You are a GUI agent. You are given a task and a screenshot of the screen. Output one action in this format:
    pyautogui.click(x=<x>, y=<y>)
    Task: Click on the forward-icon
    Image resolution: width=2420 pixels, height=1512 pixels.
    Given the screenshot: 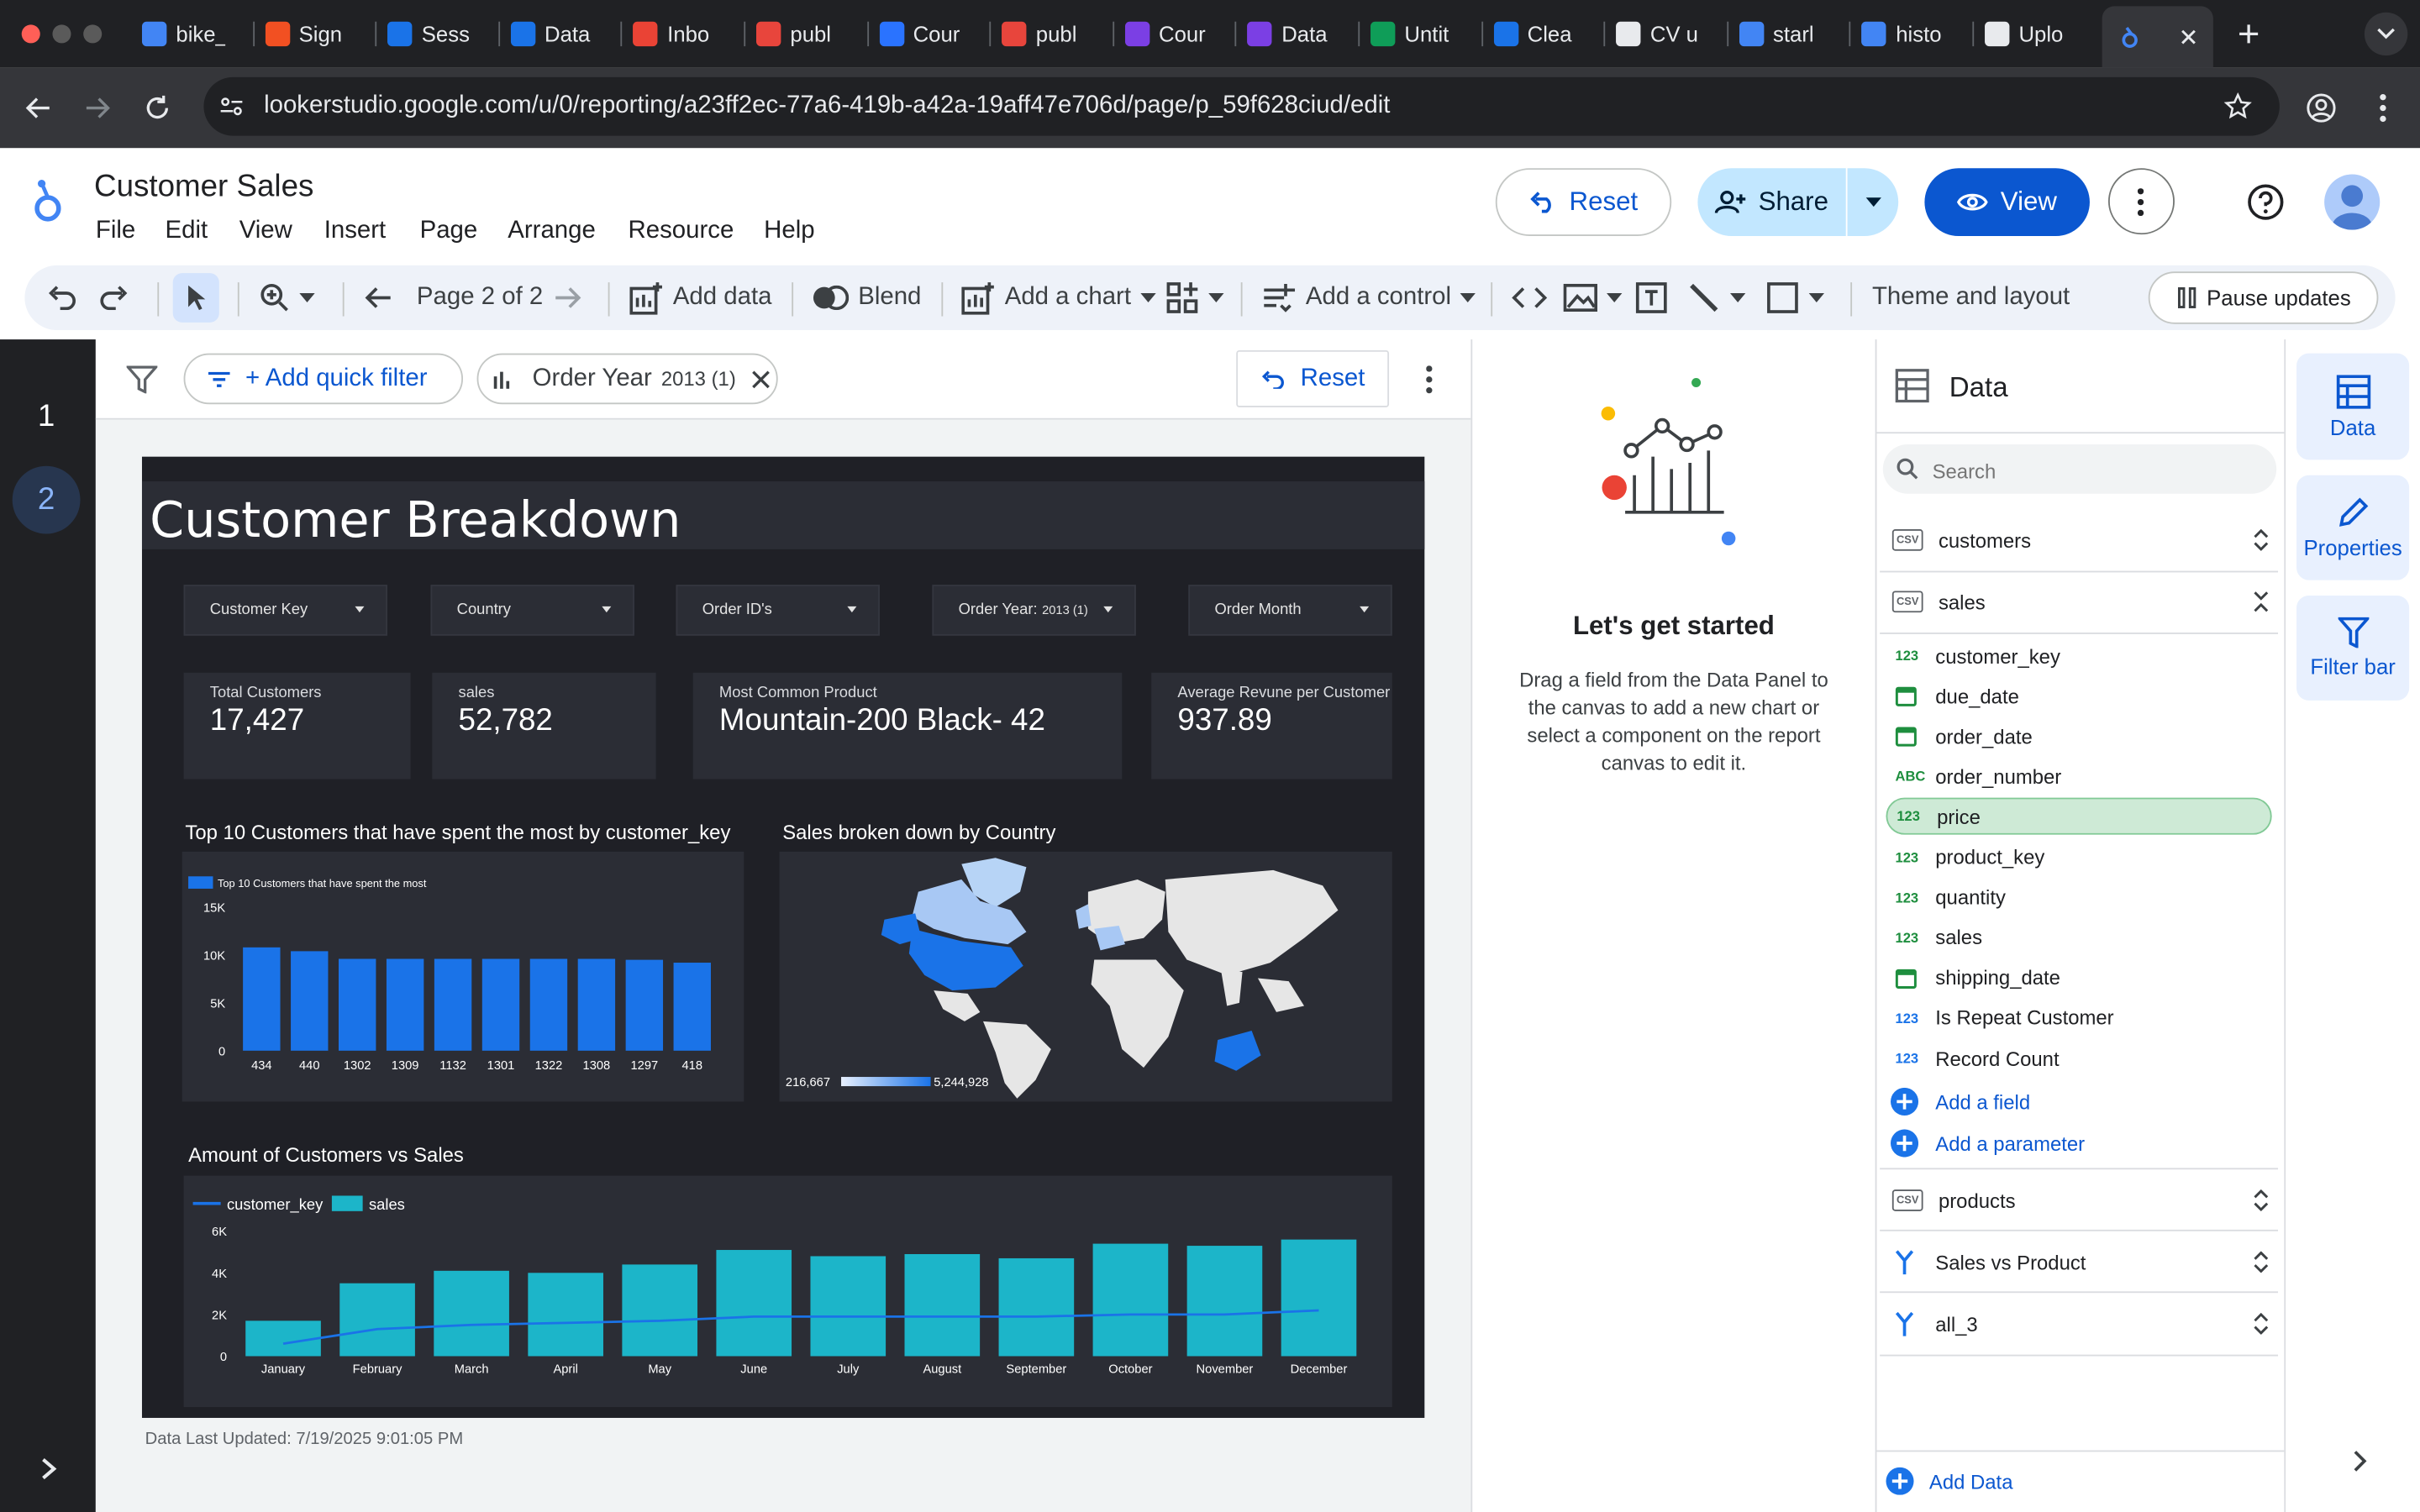 What is the action you would take?
    pyautogui.click(x=97, y=108)
    